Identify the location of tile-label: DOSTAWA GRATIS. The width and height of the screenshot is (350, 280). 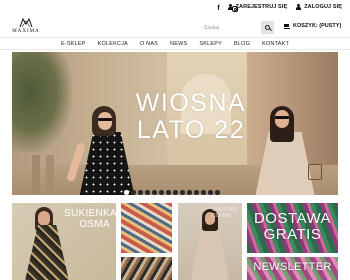
(292, 226).